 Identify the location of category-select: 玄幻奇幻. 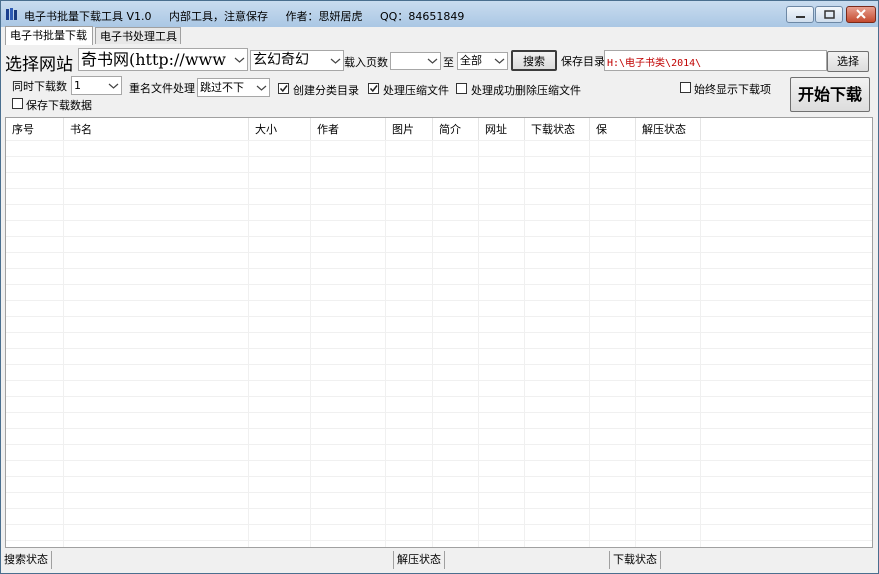
(297, 60).